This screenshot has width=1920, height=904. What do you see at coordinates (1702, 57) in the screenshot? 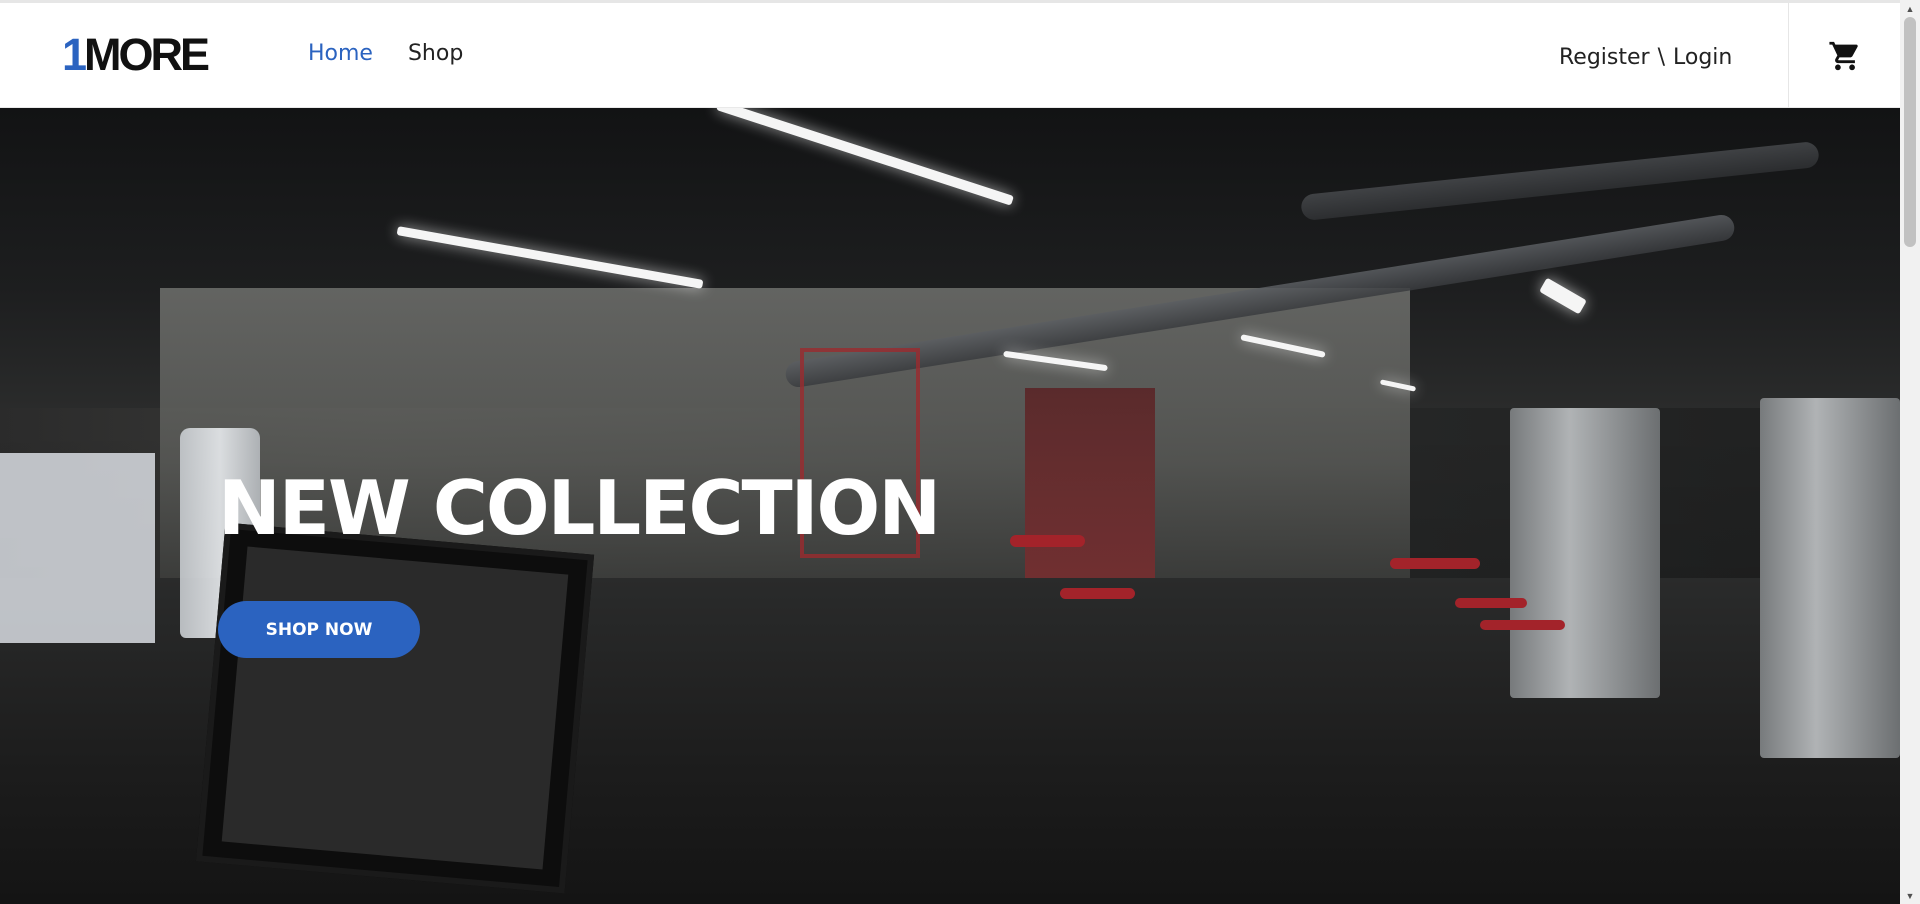
I see `login-link: Login` at bounding box center [1702, 57].